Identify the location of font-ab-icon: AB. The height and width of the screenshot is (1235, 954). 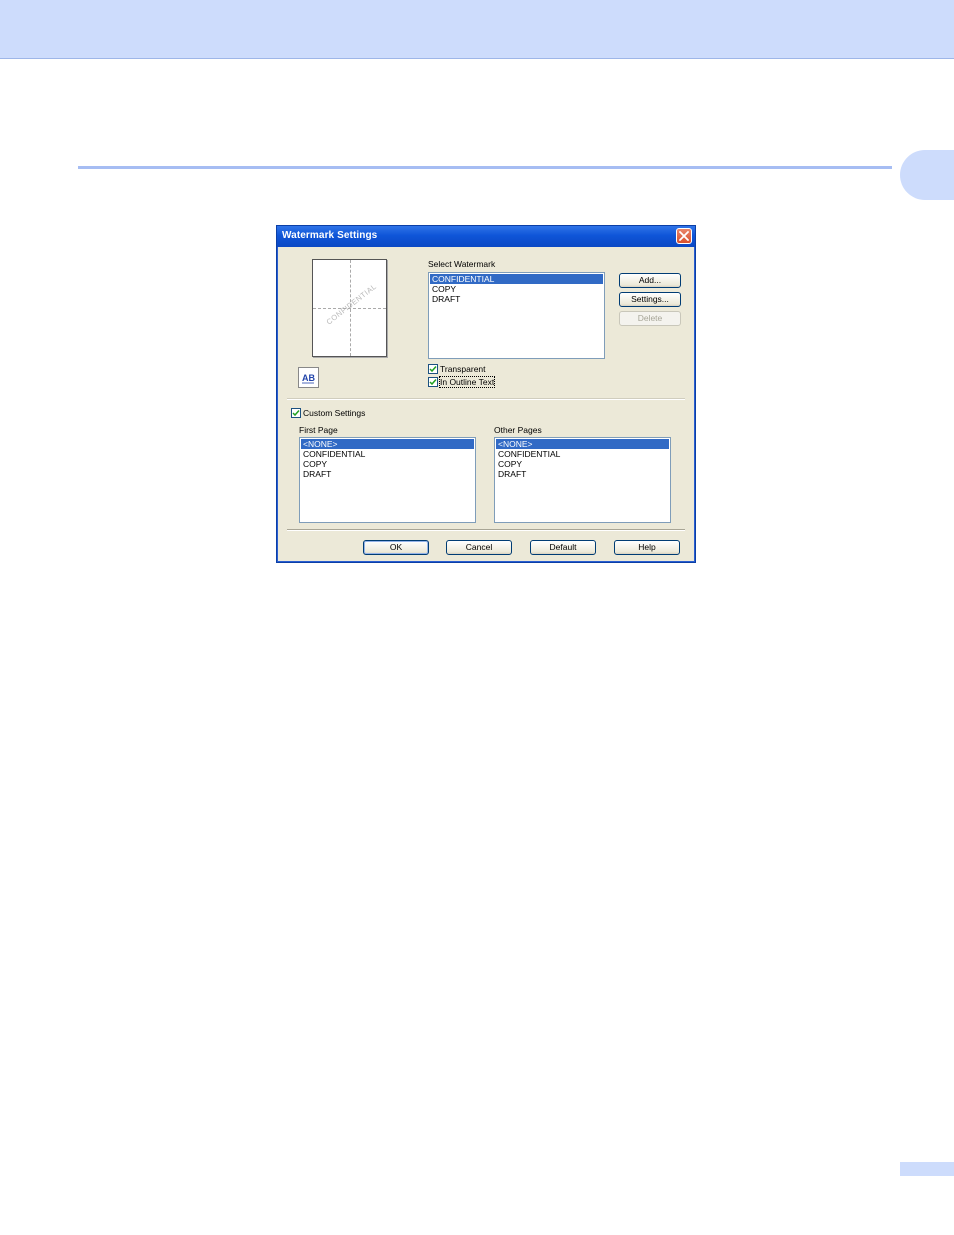
(308, 378).